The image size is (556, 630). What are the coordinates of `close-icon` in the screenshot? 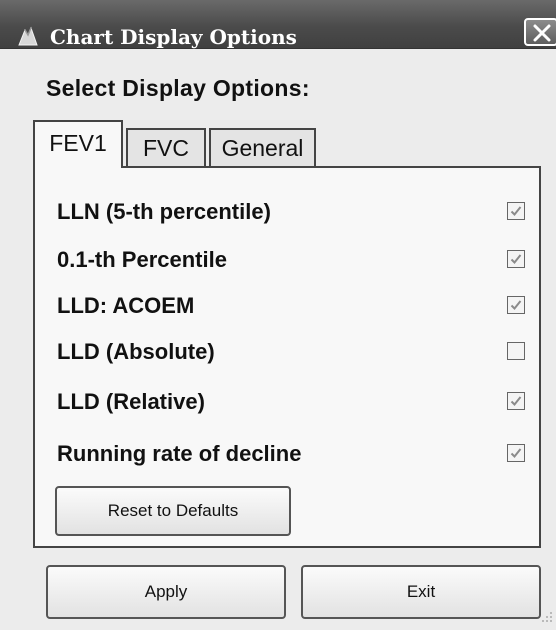 It's located at (542, 33).